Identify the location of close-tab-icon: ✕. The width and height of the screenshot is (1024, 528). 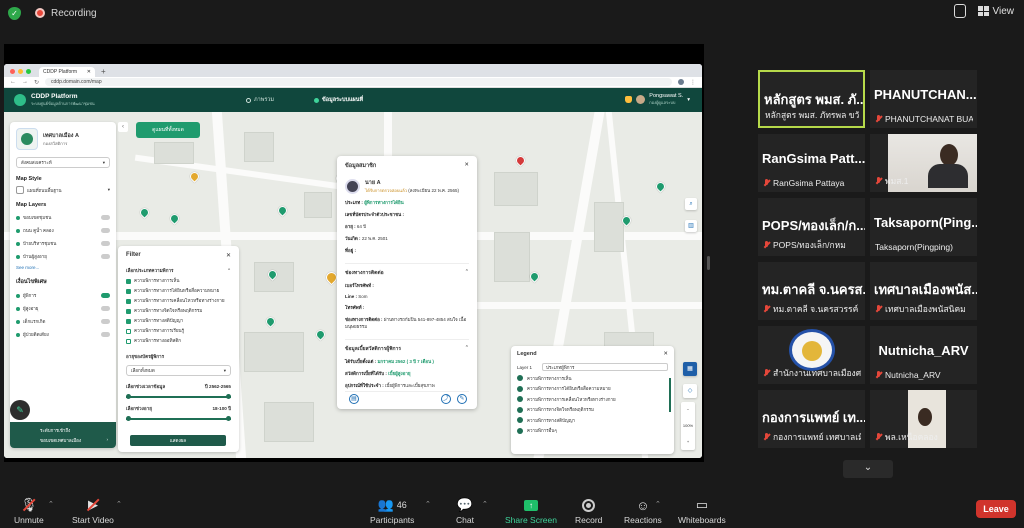
(89, 72).